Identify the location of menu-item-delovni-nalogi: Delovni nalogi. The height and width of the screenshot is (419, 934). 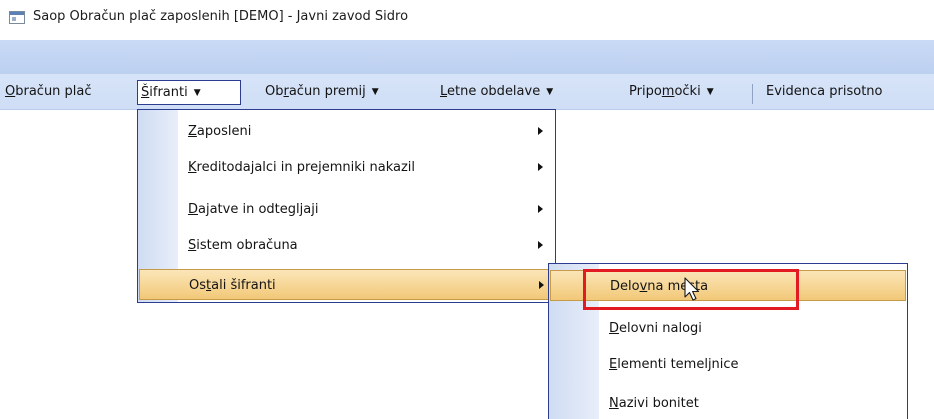
(728, 328).